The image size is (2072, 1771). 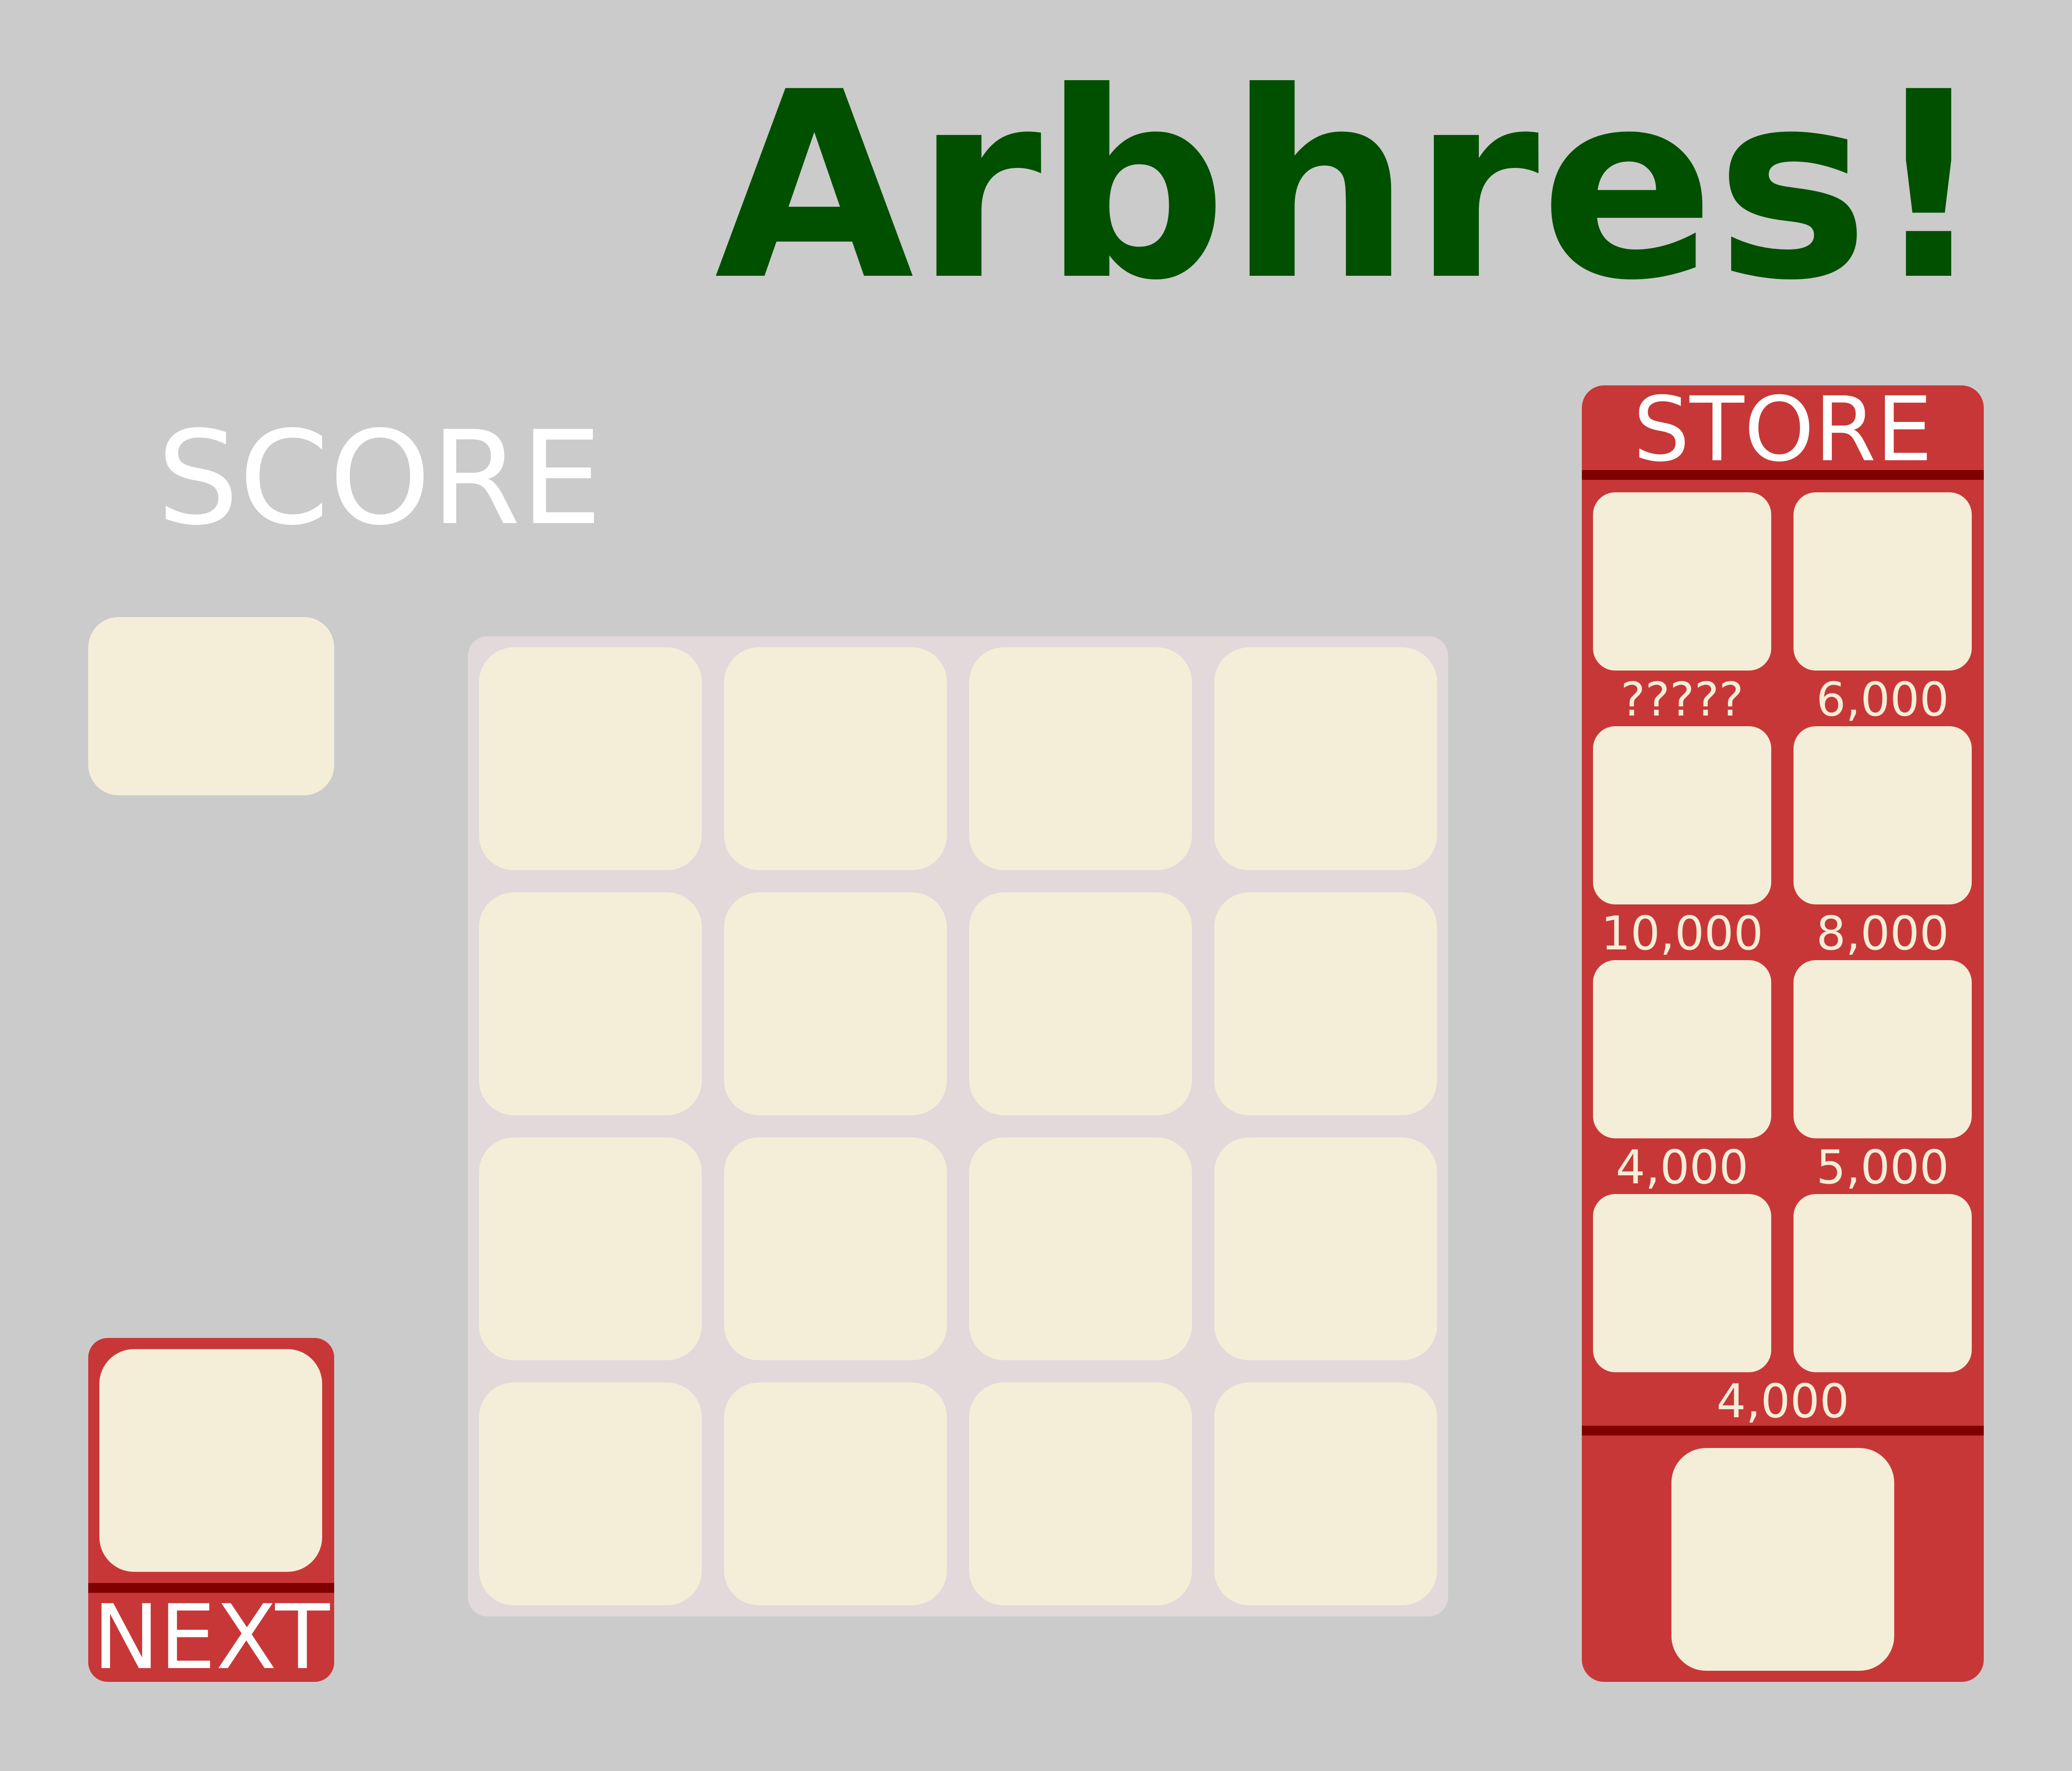 What do you see at coordinates (1783, 475) in the screenshot?
I see `store-top-divider` at bounding box center [1783, 475].